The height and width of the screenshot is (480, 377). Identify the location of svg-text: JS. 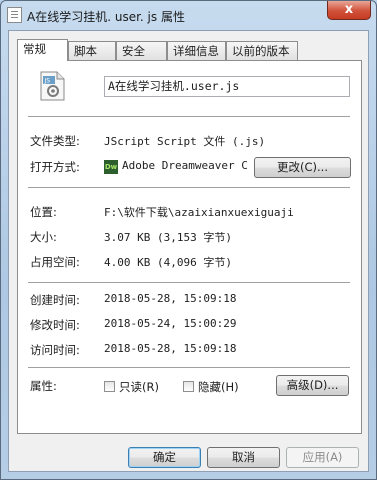
(47, 81).